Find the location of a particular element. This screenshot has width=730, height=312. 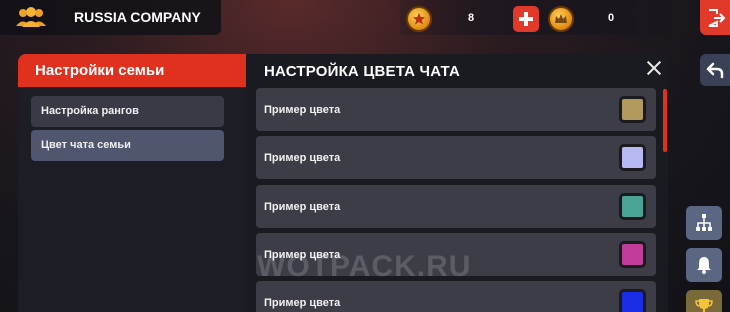

notifications-button is located at coordinates (704, 265).